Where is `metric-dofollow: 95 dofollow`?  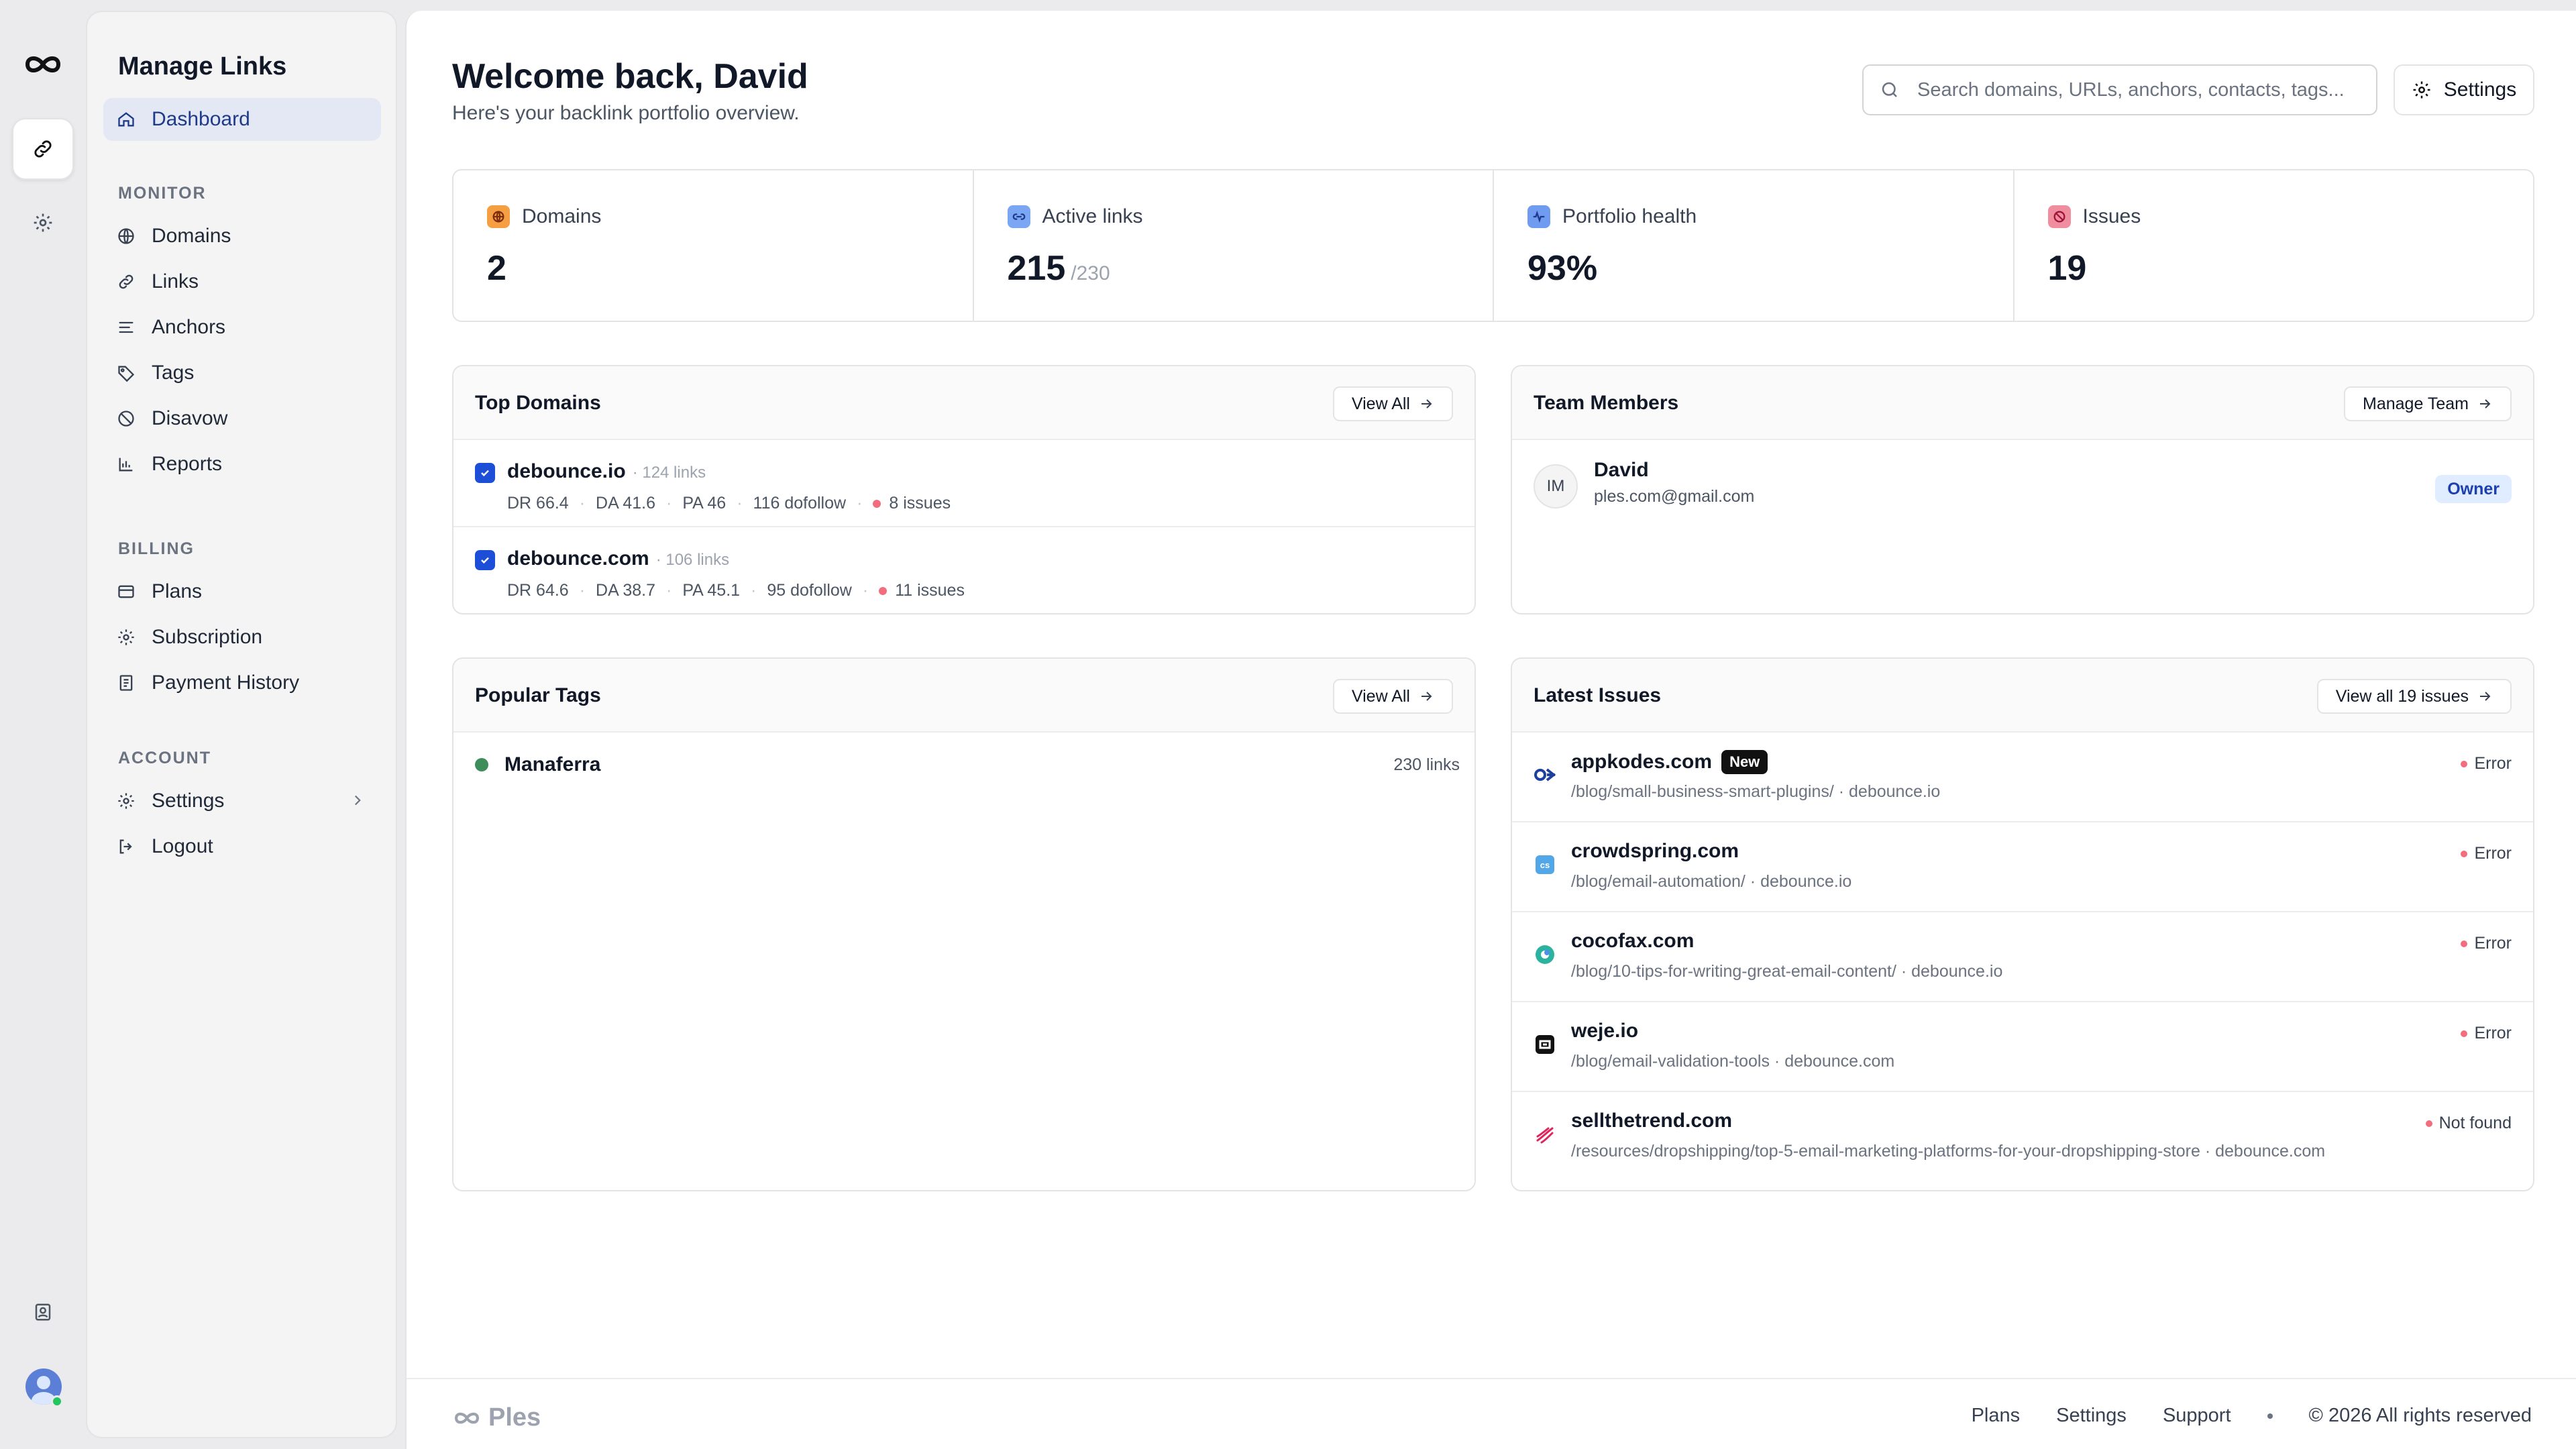
metric-dofollow: 95 dofollow is located at coordinates (809, 590).